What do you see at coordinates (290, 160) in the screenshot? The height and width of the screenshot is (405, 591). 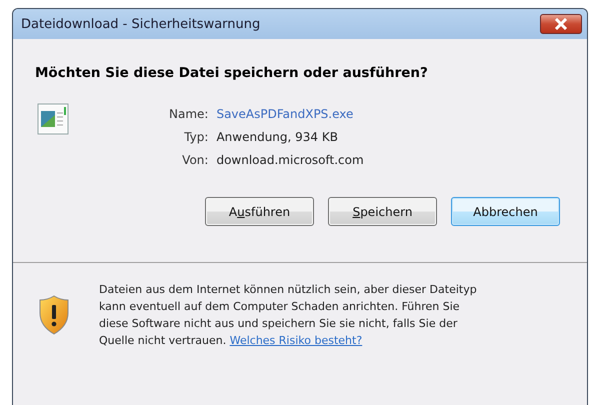 I see `detail-value: download.microsoft.com` at bounding box center [290, 160].